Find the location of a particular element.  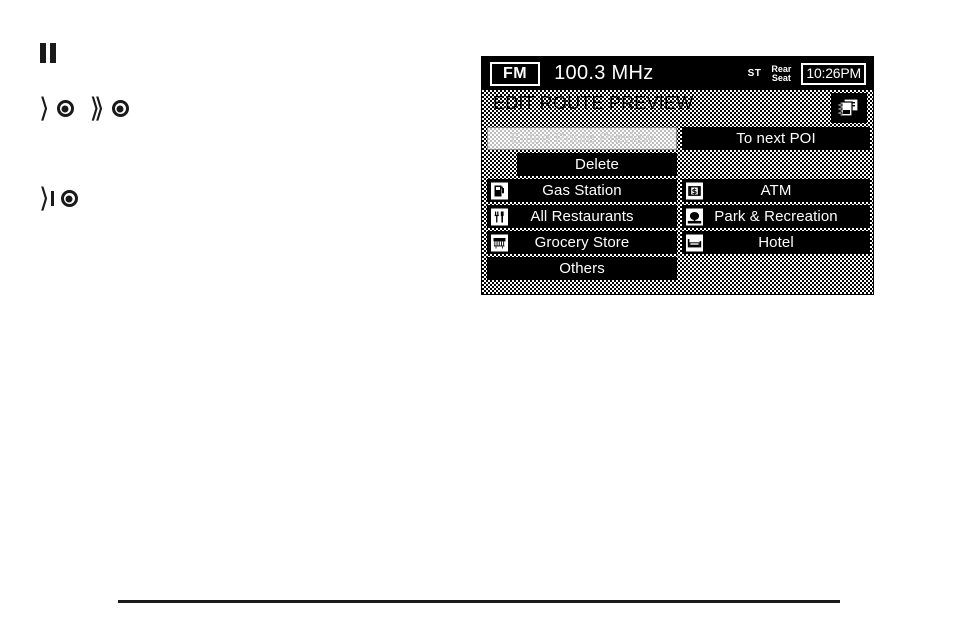

pages-icon is located at coordinates (849, 108).